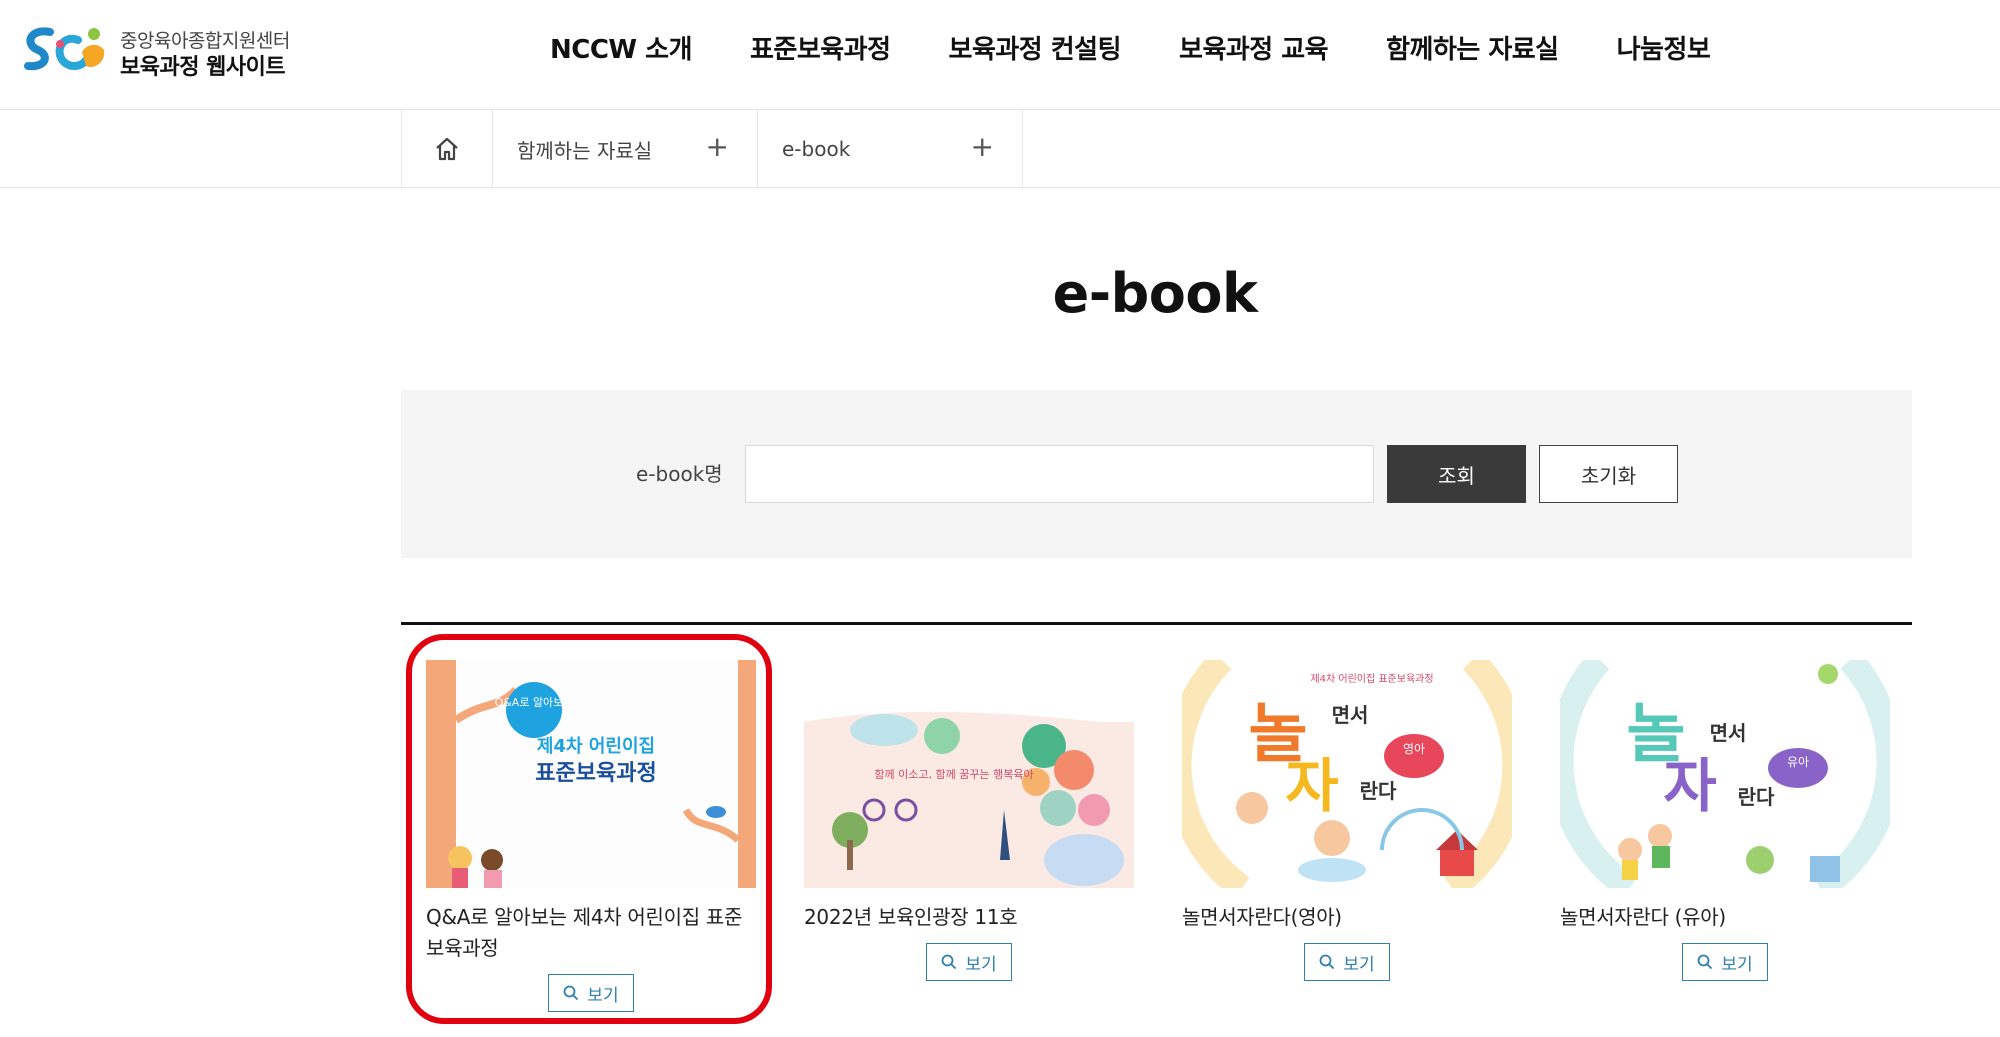 The image size is (2000, 1037). I want to click on page-title: e-book, so click(1155, 293).